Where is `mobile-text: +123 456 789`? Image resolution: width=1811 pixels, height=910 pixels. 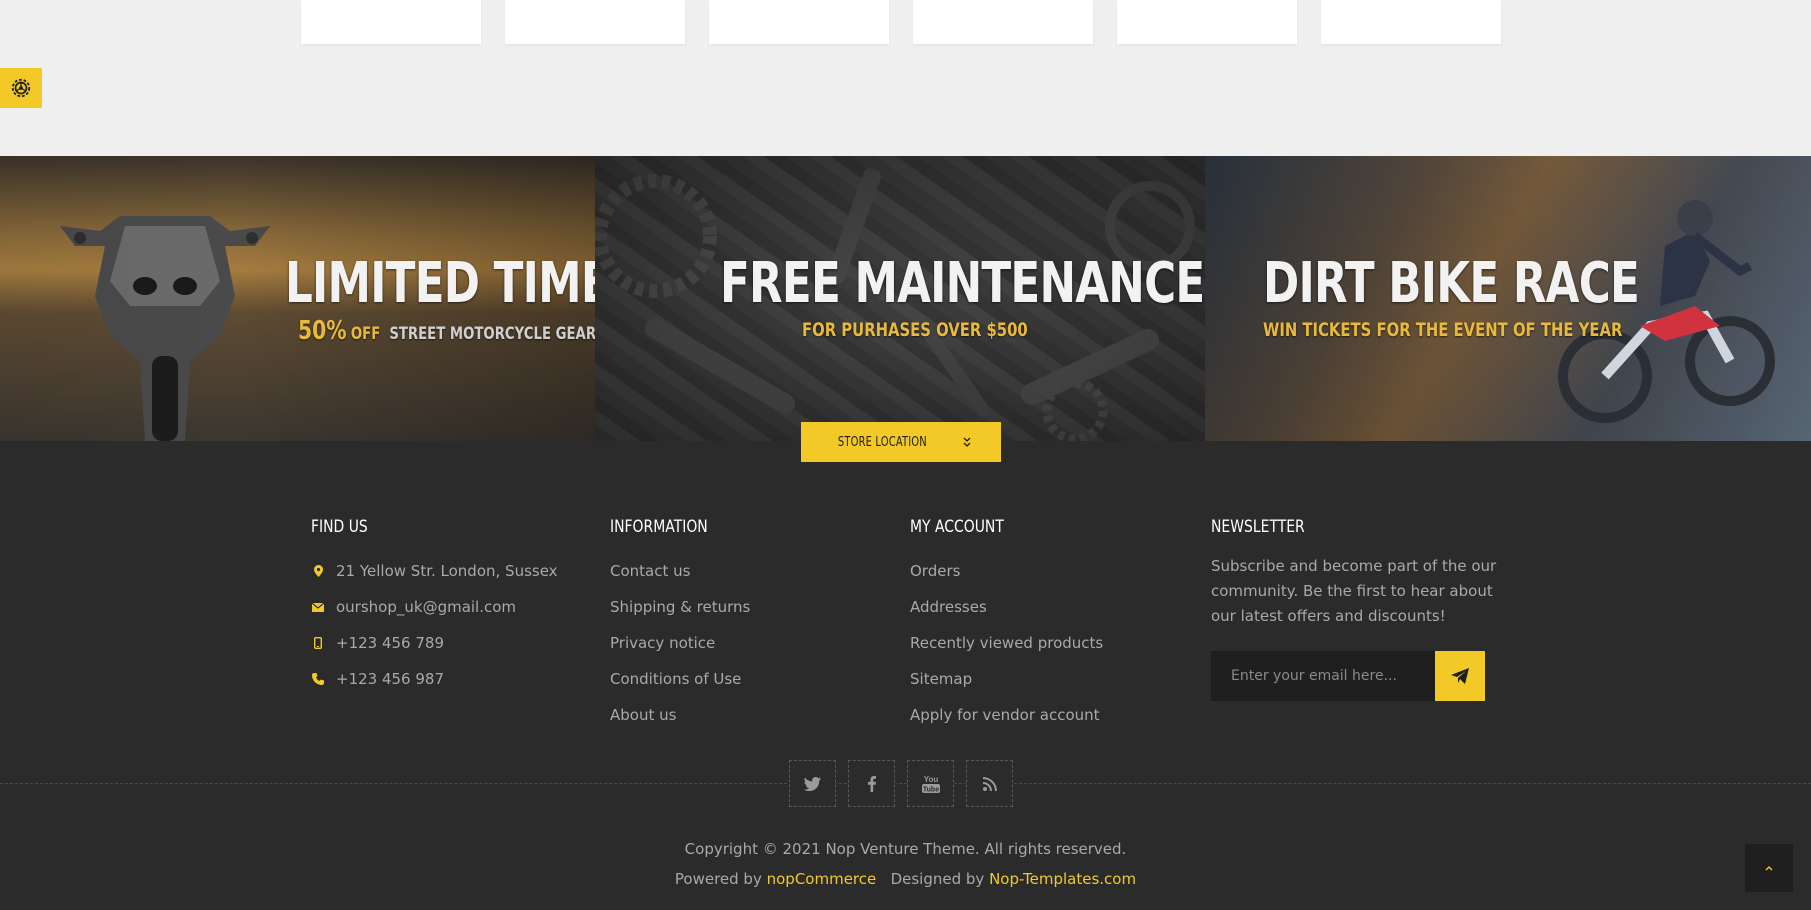
mobile-text: +123 456 789 is located at coordinates (390, 643).